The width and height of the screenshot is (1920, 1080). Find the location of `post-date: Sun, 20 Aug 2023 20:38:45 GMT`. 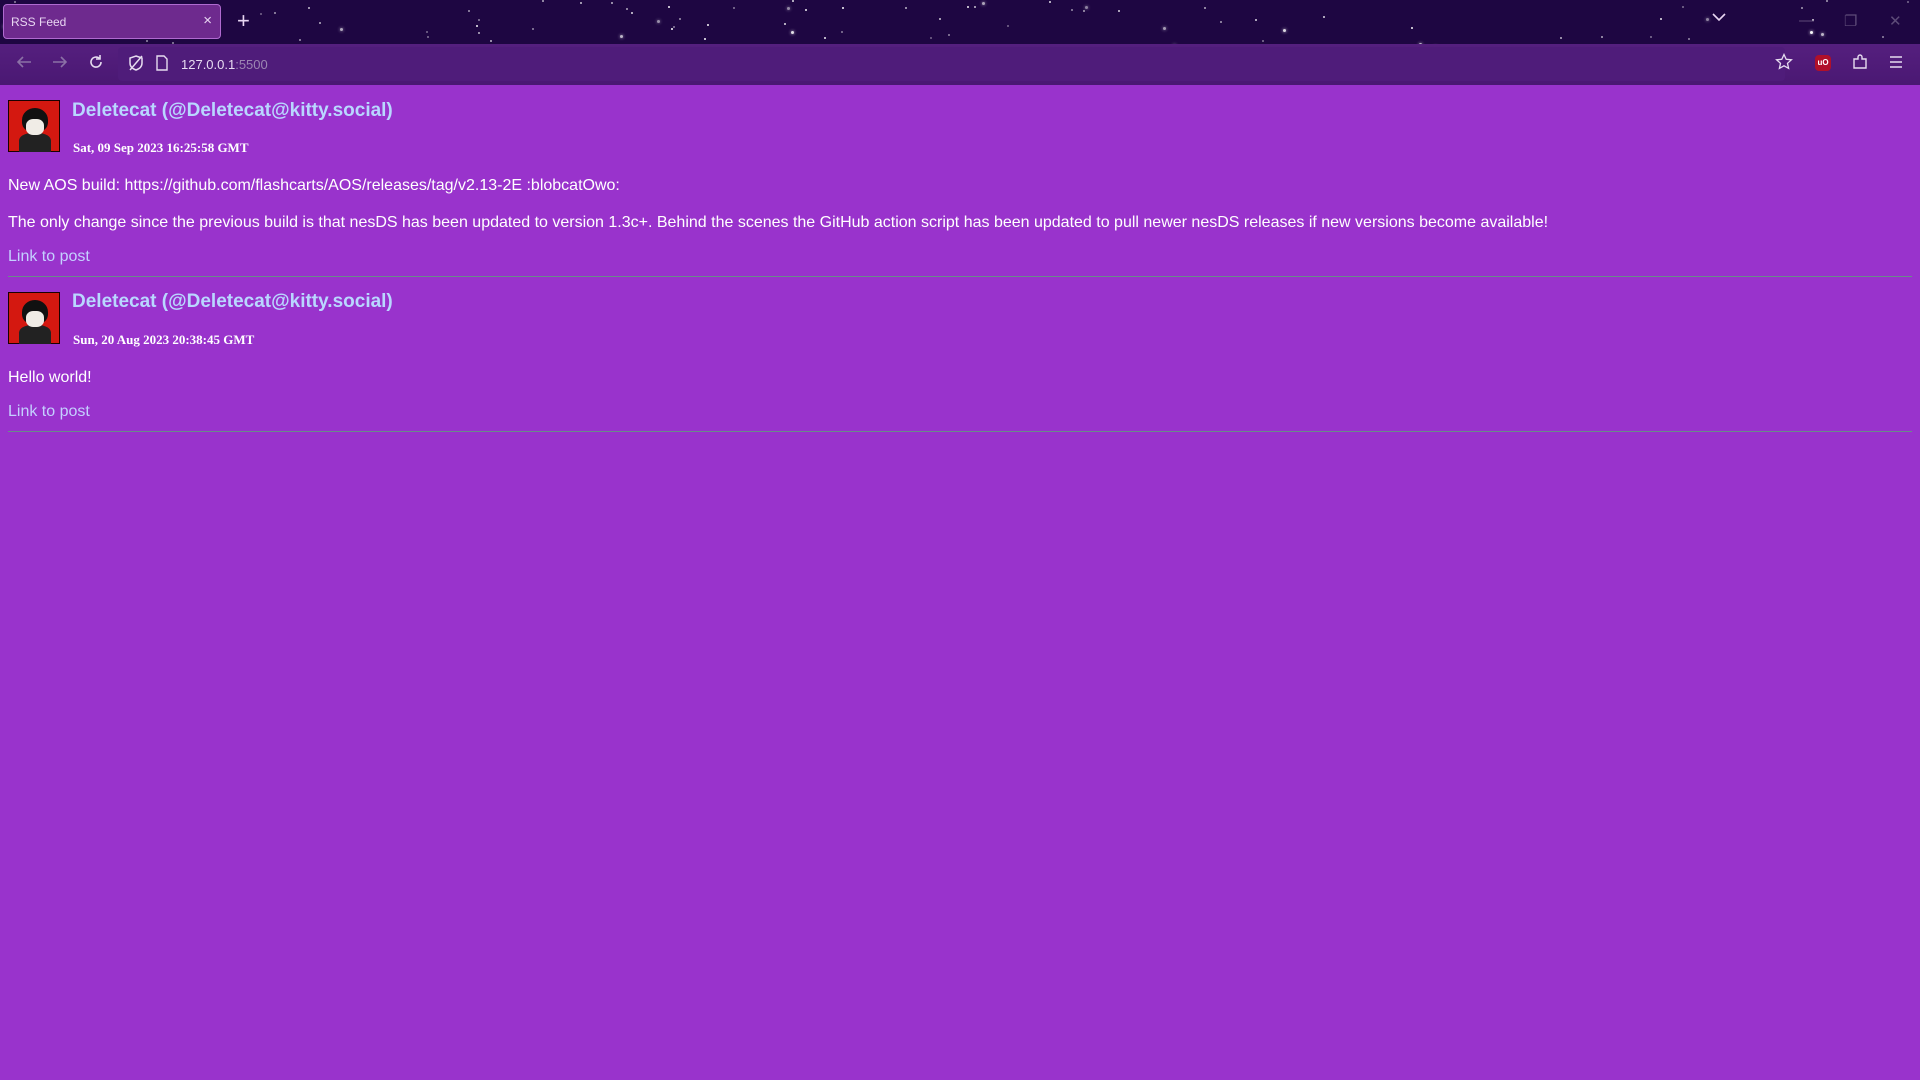

post-date: Sun, 20 Aug 2023 20:38:45 GMT is located at coordinates (164, 339).